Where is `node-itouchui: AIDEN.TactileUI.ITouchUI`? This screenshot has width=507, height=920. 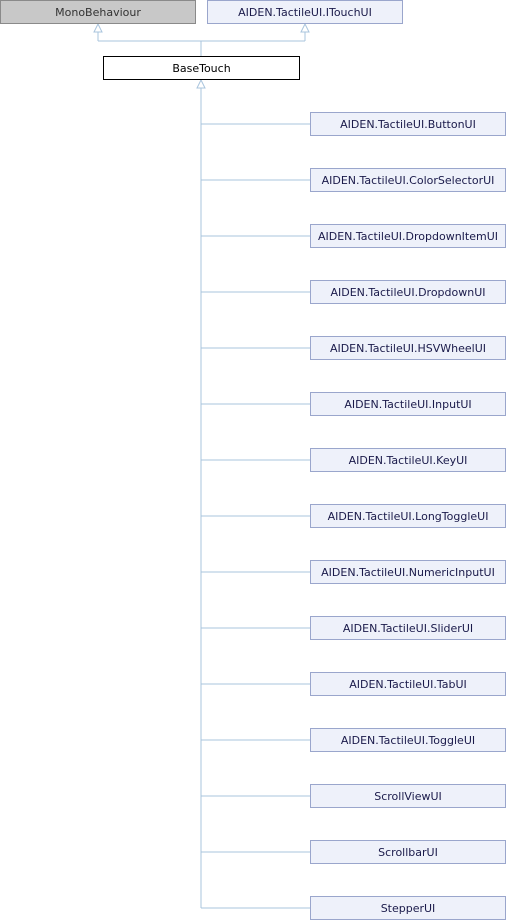 node-itouchui: AIDEN.TactileUI.ITouchUI is located at coordinates (305, 12).